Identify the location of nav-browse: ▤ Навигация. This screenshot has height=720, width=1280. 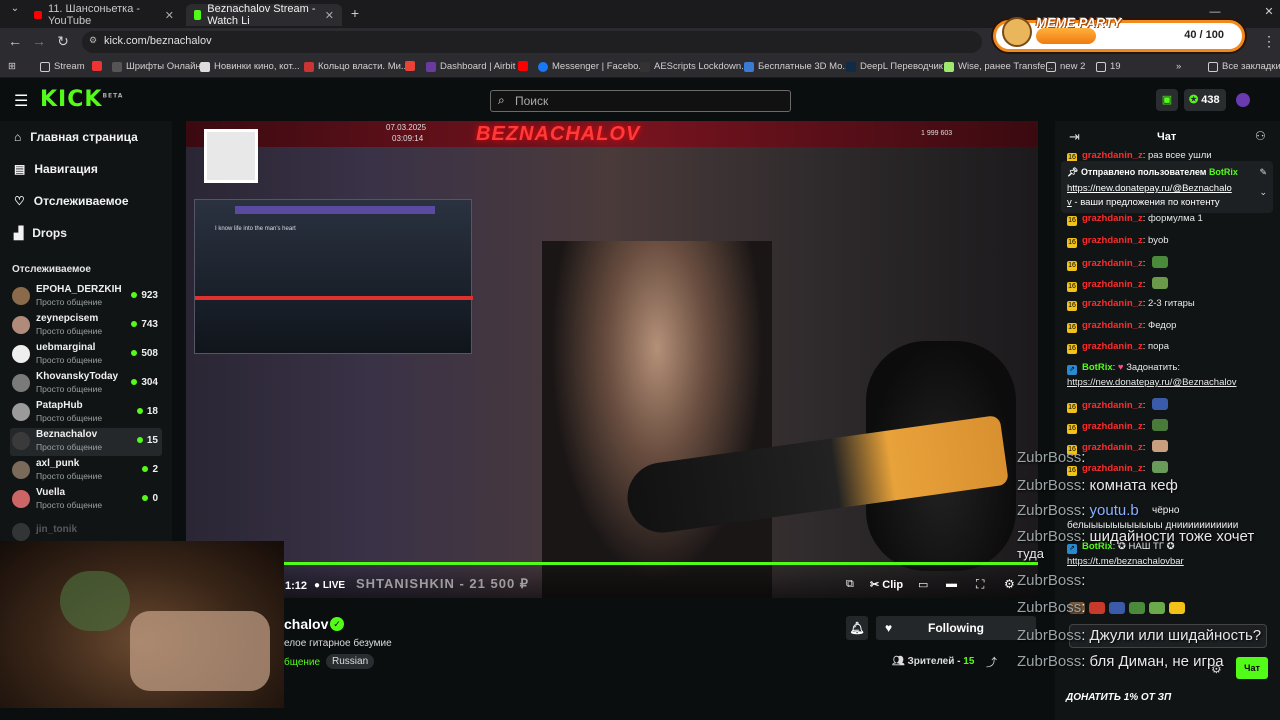
(56, 169).